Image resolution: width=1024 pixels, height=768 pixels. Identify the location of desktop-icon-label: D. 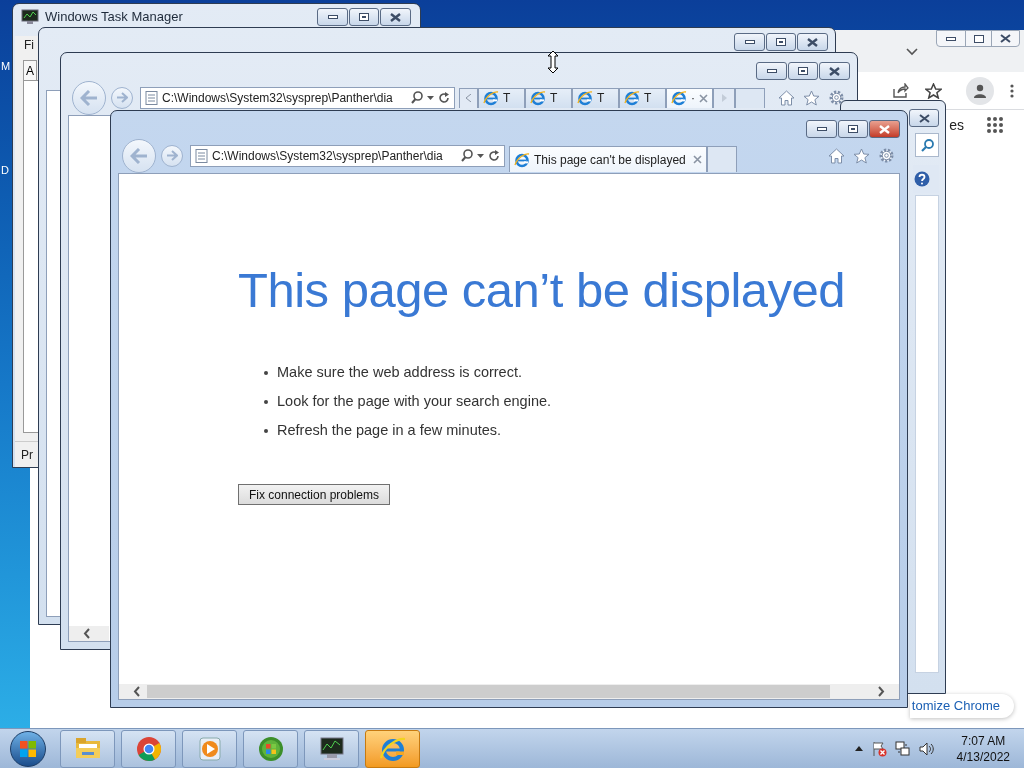
(5, 170).